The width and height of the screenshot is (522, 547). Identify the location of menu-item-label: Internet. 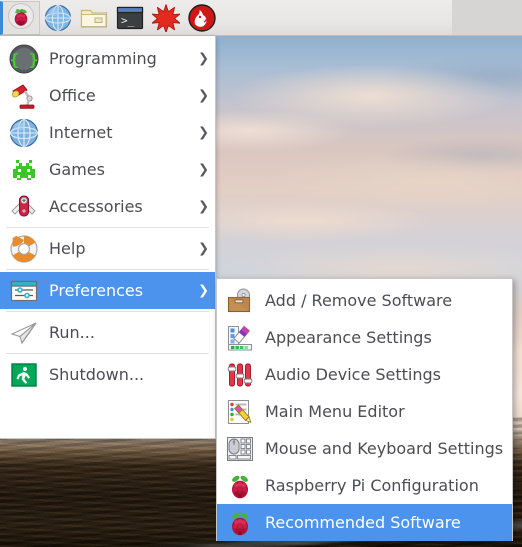
(81, 132).